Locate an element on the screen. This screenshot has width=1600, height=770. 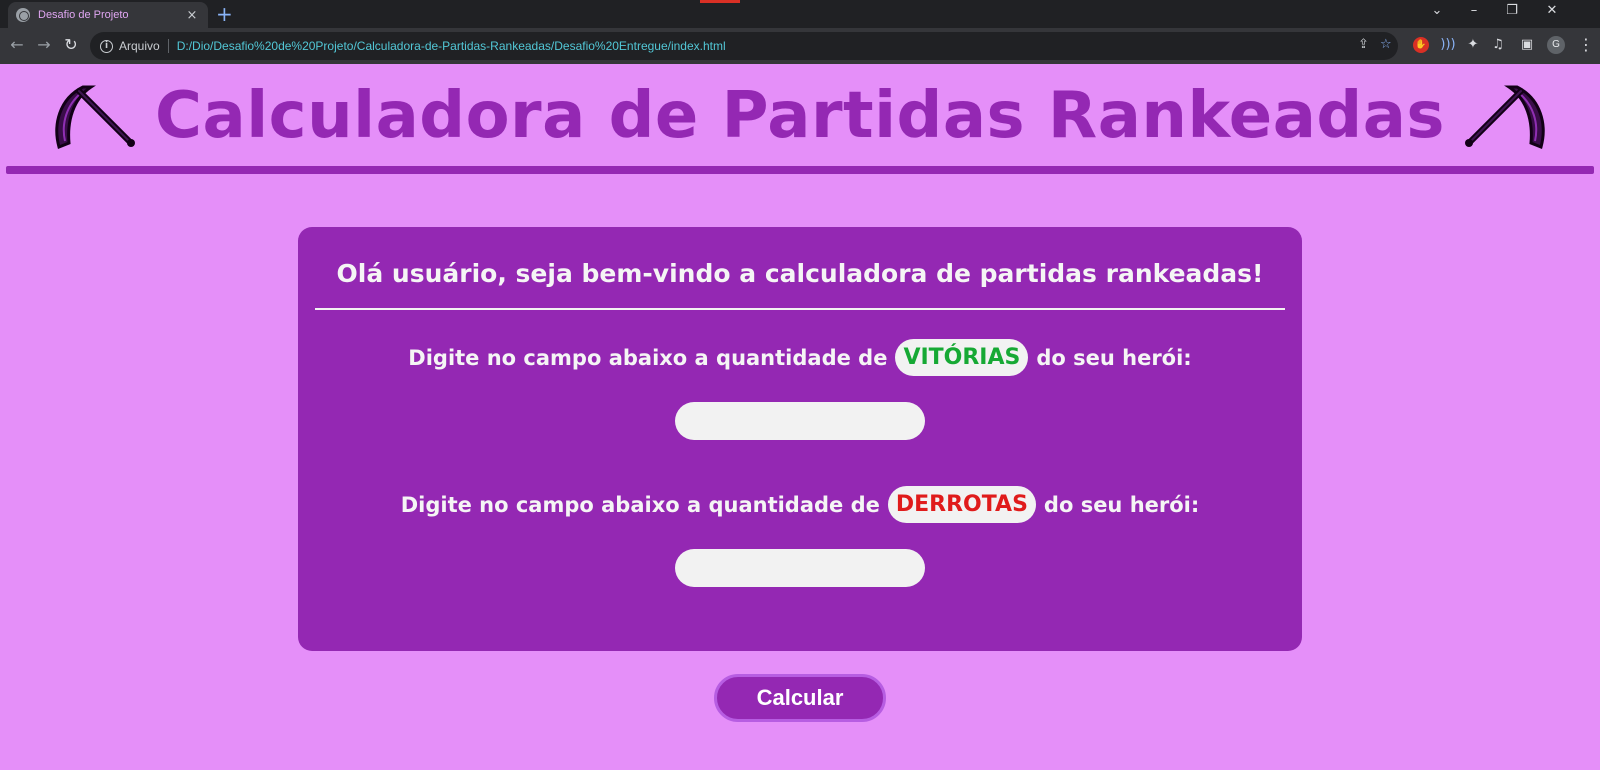
close-window-icon: ✕ is located at coordinates (1552, 10).